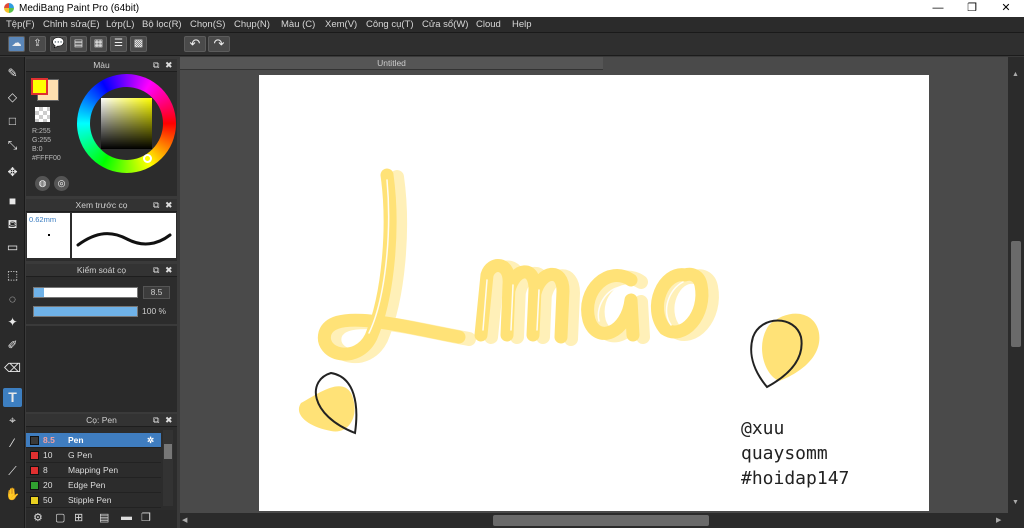 This screenshot has width=1024, height=528. I want to click on hand-tool-icon: ✋, so click(12, 494).